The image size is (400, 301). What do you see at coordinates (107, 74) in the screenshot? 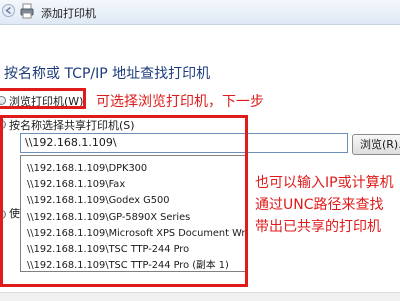
I see `page-heading: 按名称或 TCP/IP 地址查找打印机` at bounding box center [107, 74].